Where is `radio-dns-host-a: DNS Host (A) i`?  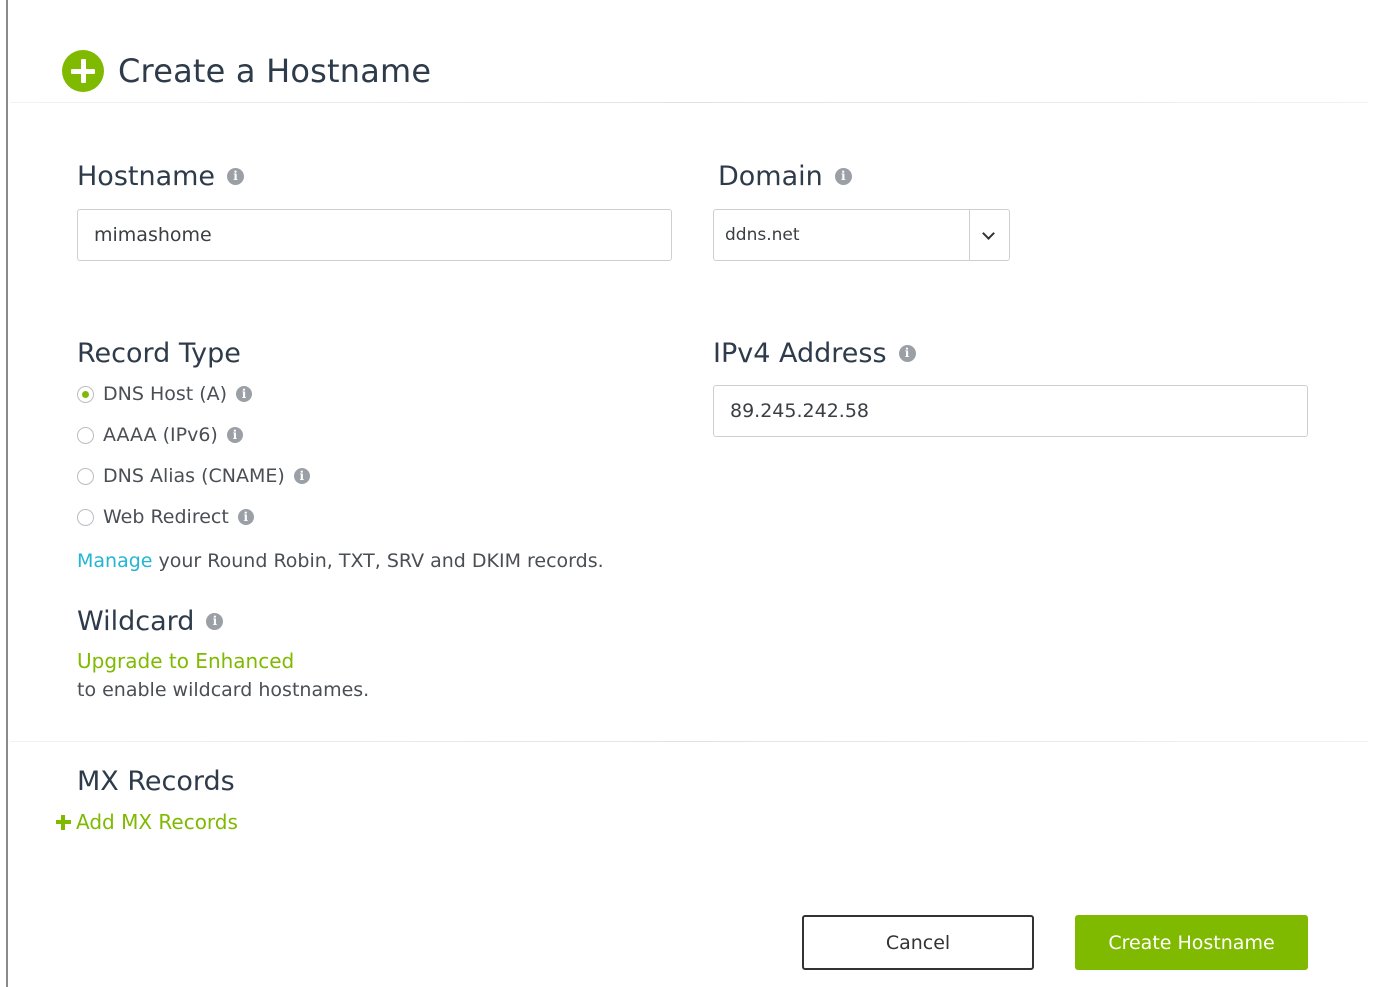 radio-dns-host-a: DNS Host (A) i is located at coordinates (165, 394).